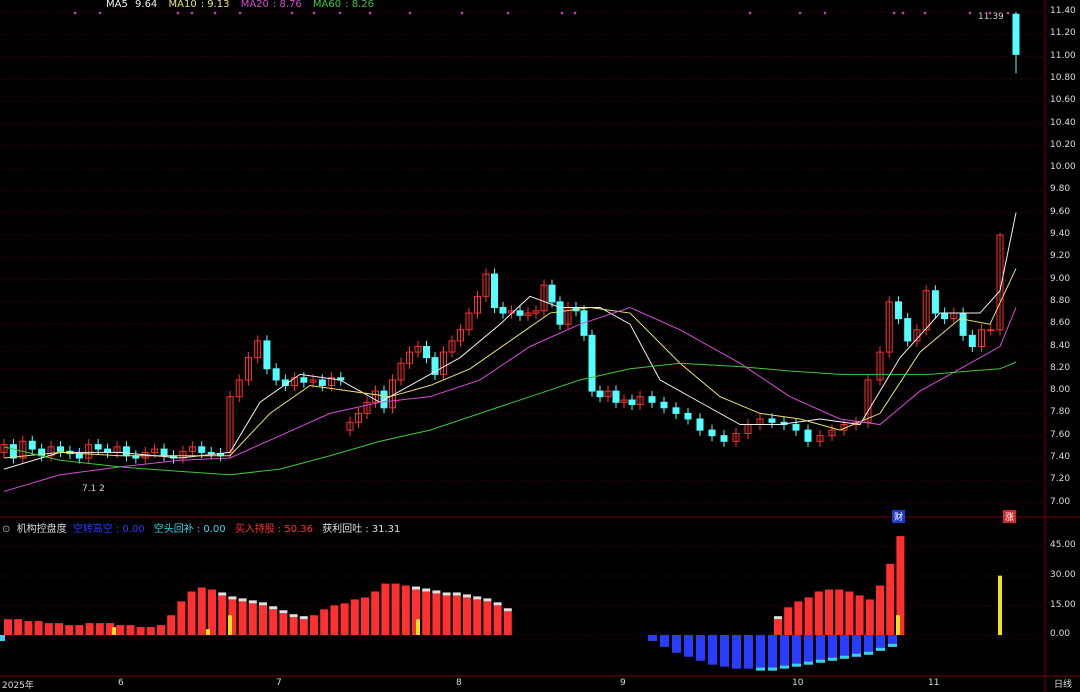 The height and width of the screenshot is (692, 1080). I want to click on time-tick: 7, so click(279, 683).